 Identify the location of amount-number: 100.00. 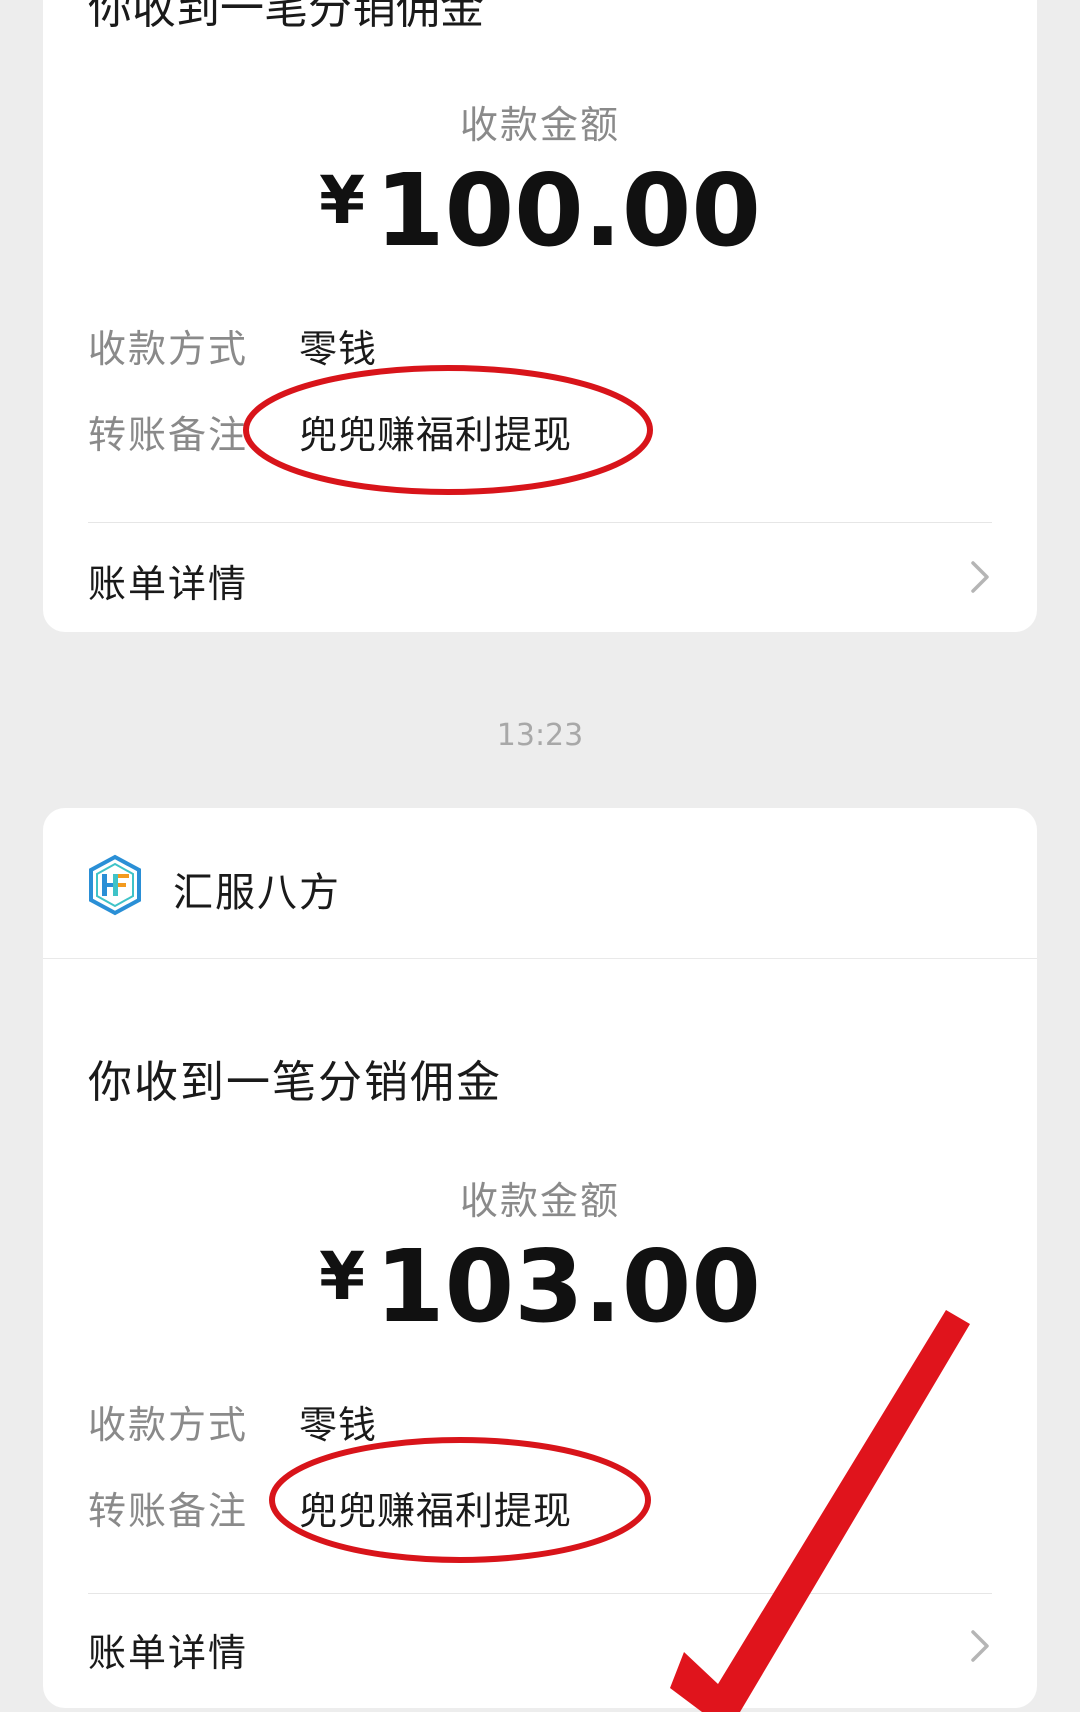
(568, 210).